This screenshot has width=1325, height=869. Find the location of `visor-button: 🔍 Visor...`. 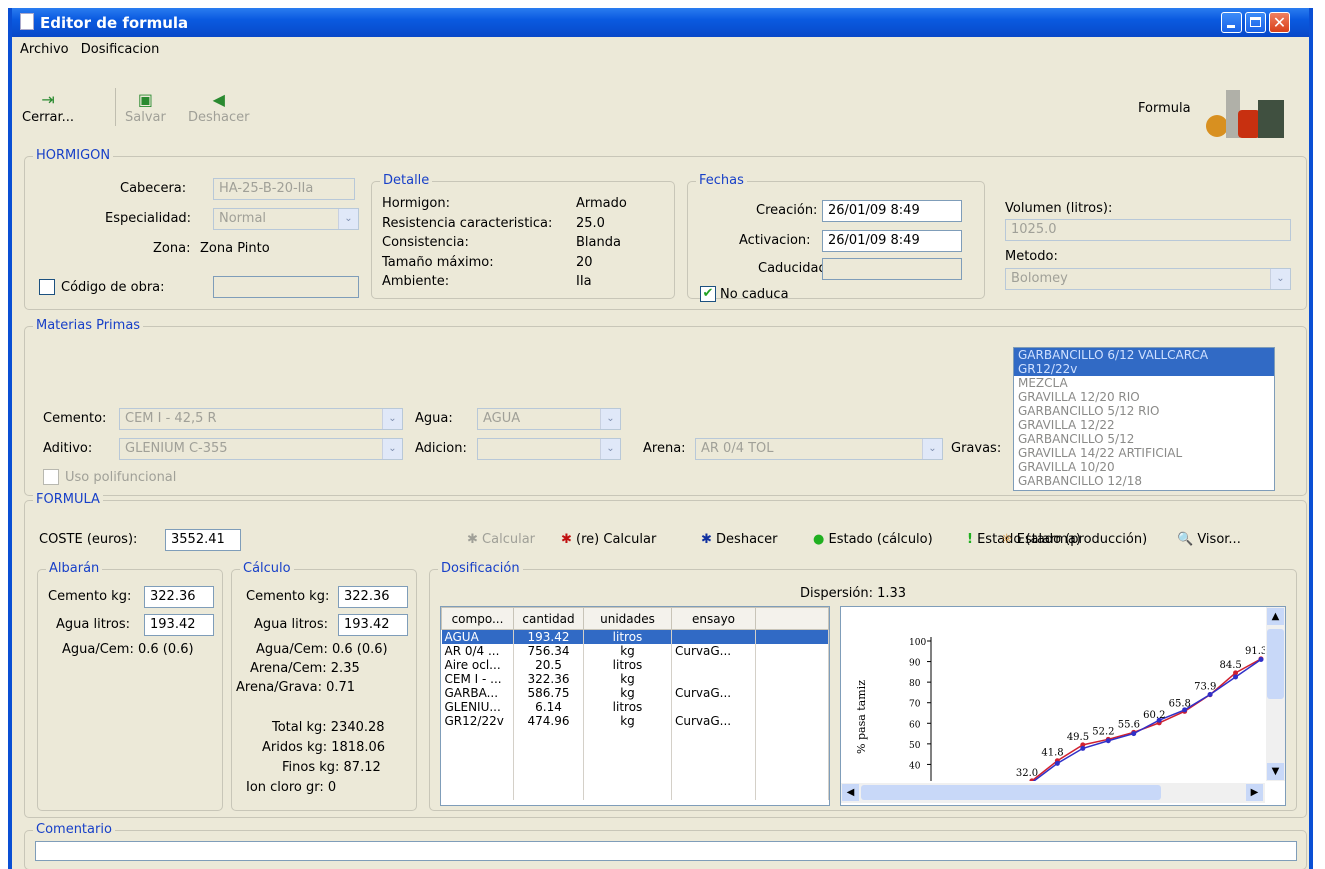

visor-button: 🔍 Visor... is located at coordinates (1209, 539).